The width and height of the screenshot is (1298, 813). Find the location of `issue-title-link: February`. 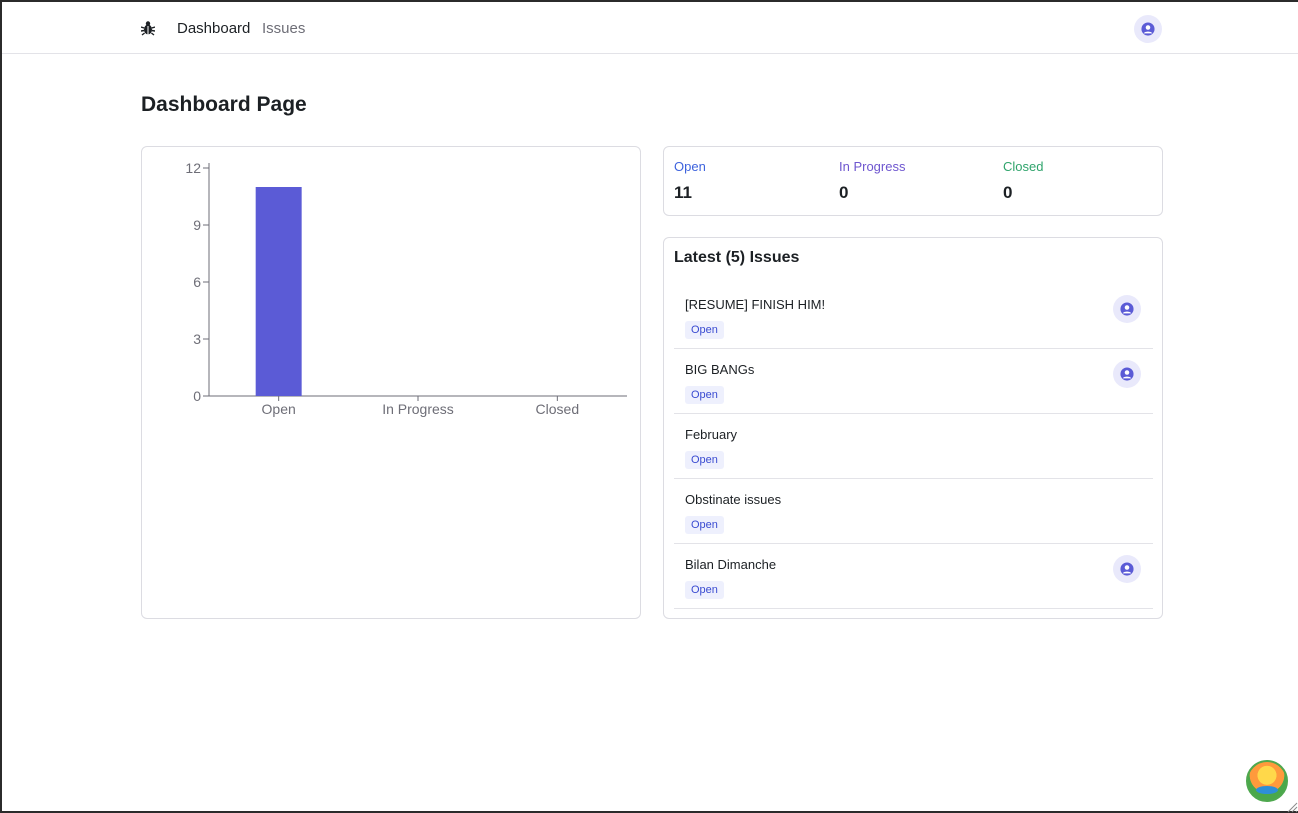

issue-title-link: February is located at coordinates (711, 435).